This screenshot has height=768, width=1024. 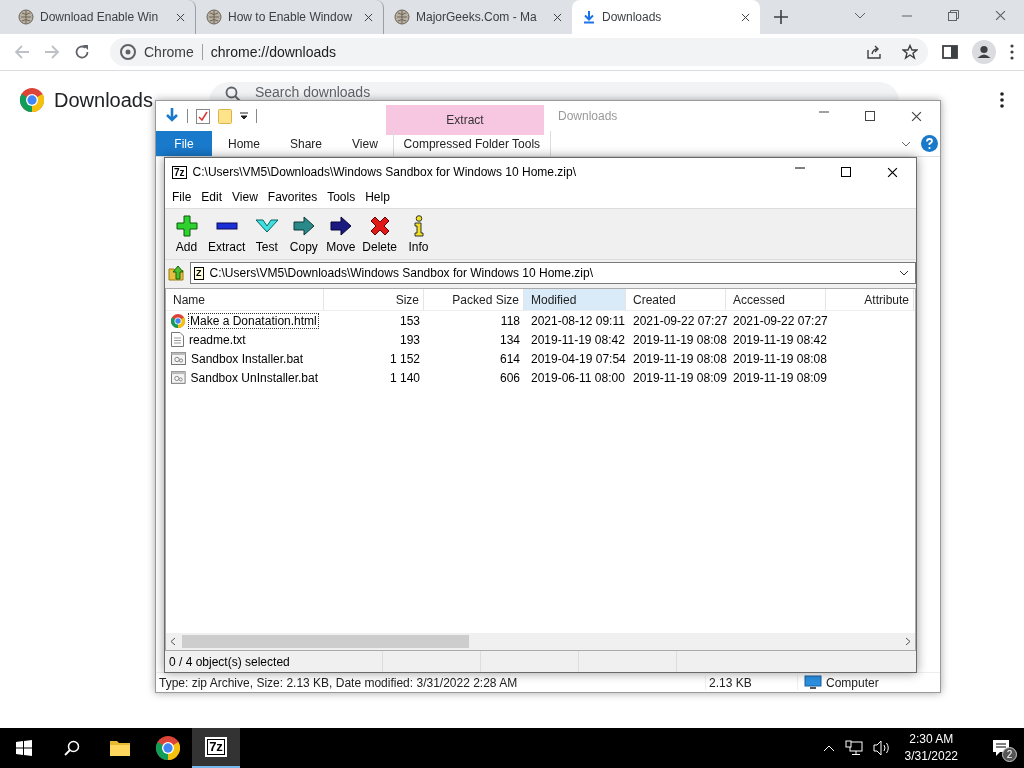 What do you see at coordinates (680, 377) in the screenshot?
I see `table-cell: 2019-11-19 08:09` at bounding box center [680, 377].